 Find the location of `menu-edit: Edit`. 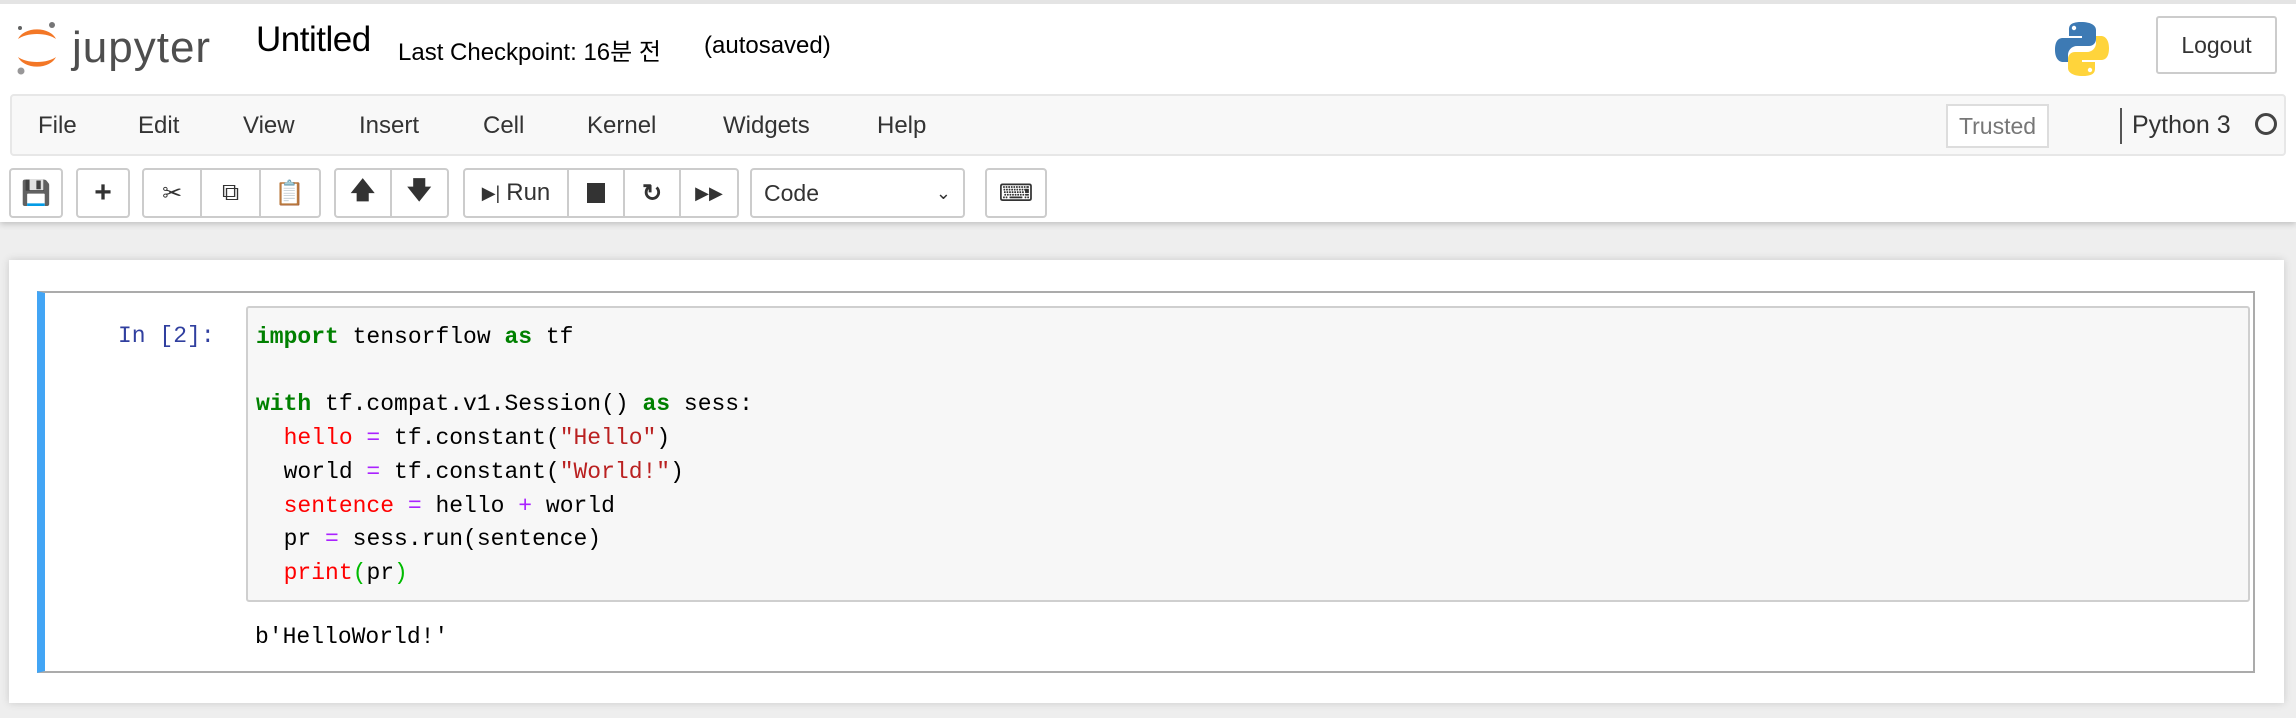

menu-edit: Edit is located at coordinates (158, 126).